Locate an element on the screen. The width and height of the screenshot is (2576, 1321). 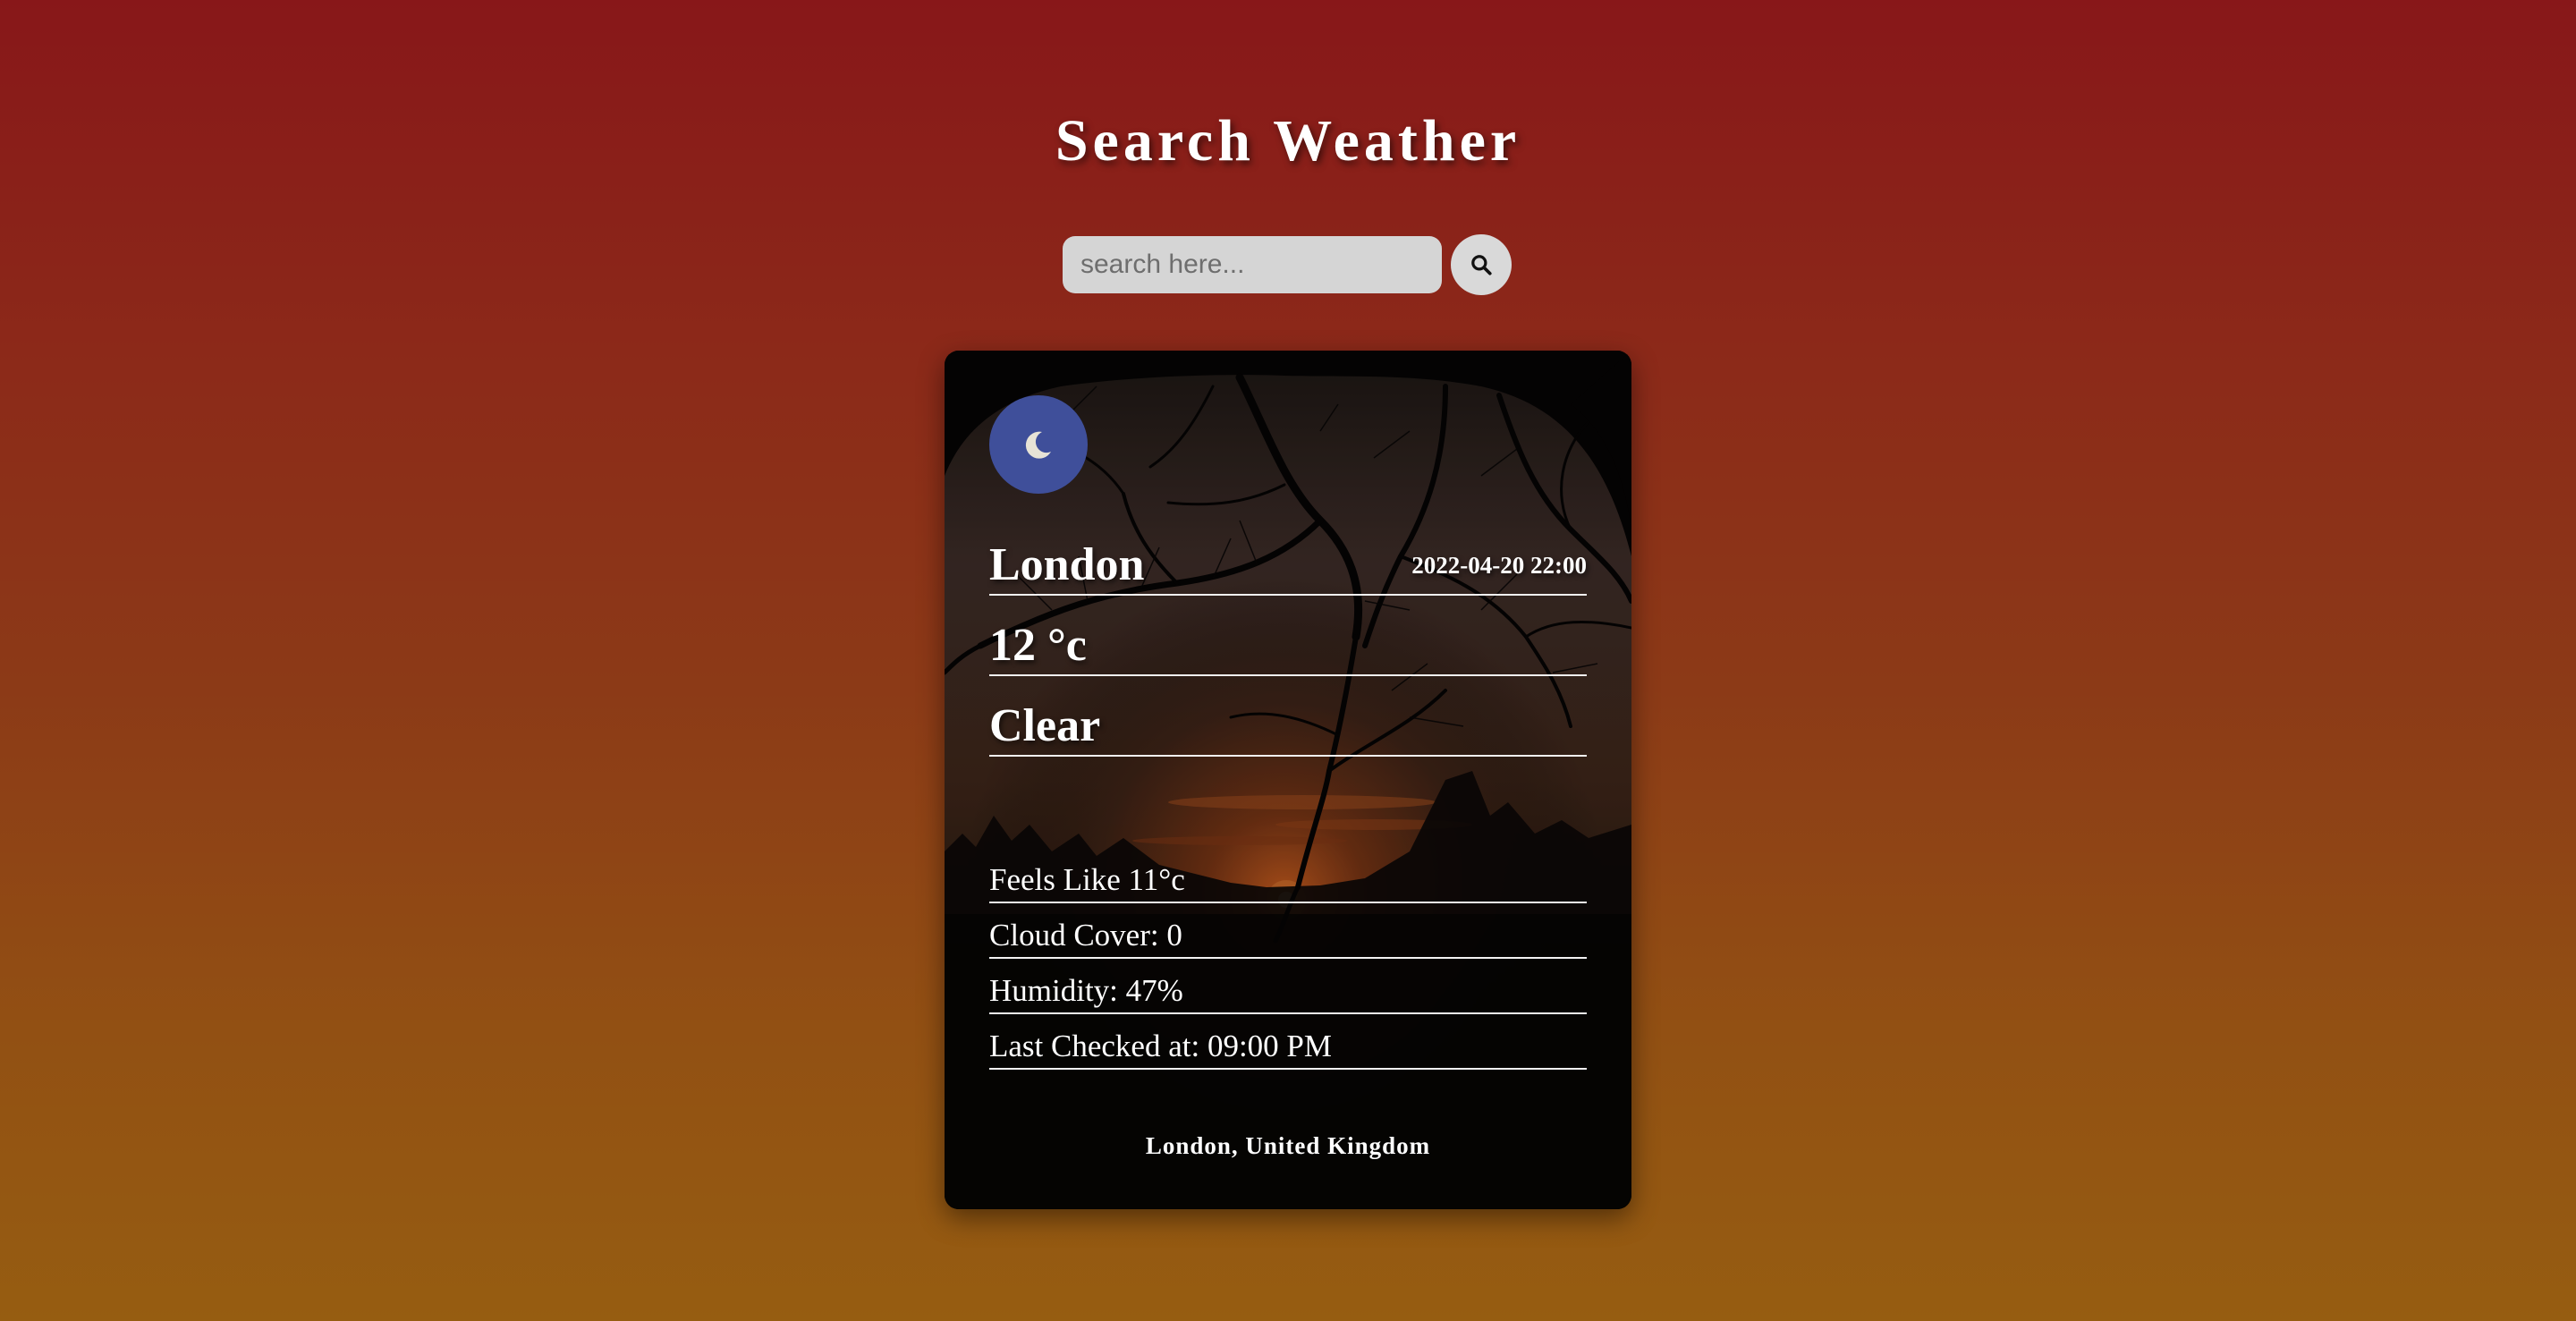
temperature: 12 °c is located at coordinates (1038, 645).